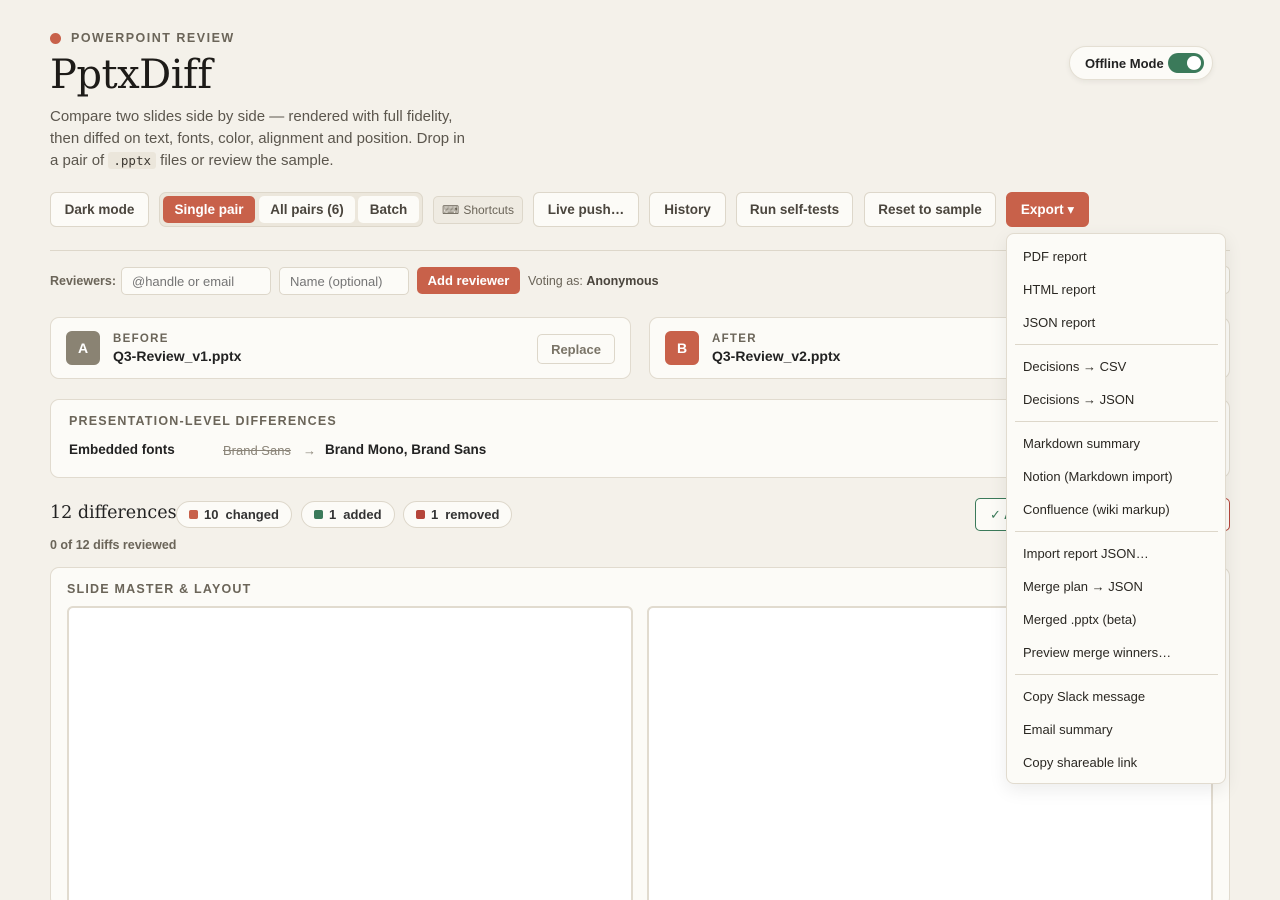  I want to click on menu-item-pdf-report: PDF report, so click(1055, 256).